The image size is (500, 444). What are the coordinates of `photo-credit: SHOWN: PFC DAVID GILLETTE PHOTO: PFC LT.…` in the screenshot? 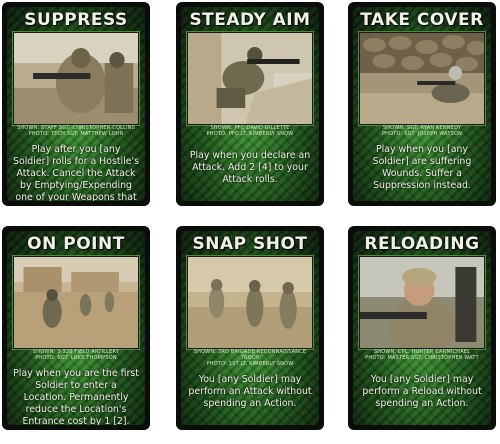 It's located at (250, 131).